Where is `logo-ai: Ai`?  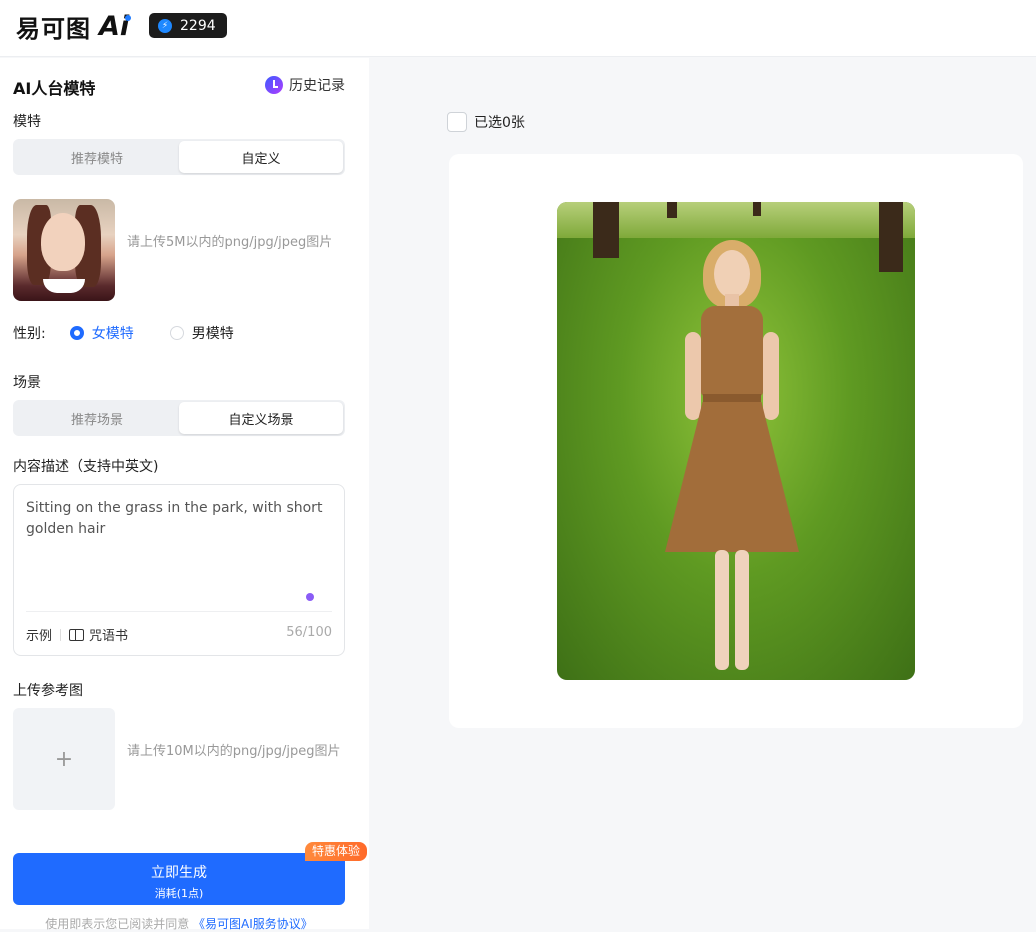 logo-ai: Ai is located at coordinates (115, 26).